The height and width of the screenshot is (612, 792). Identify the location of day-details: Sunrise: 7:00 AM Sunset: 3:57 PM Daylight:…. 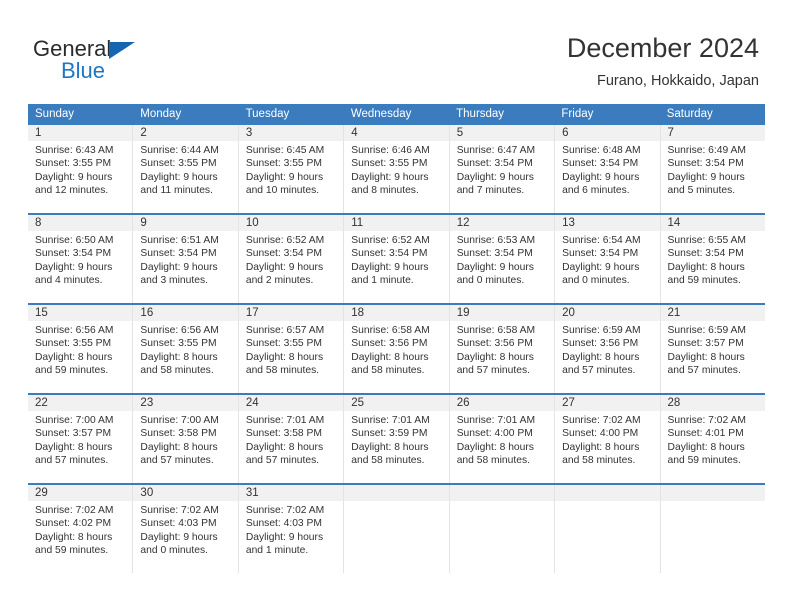
(80, 439).